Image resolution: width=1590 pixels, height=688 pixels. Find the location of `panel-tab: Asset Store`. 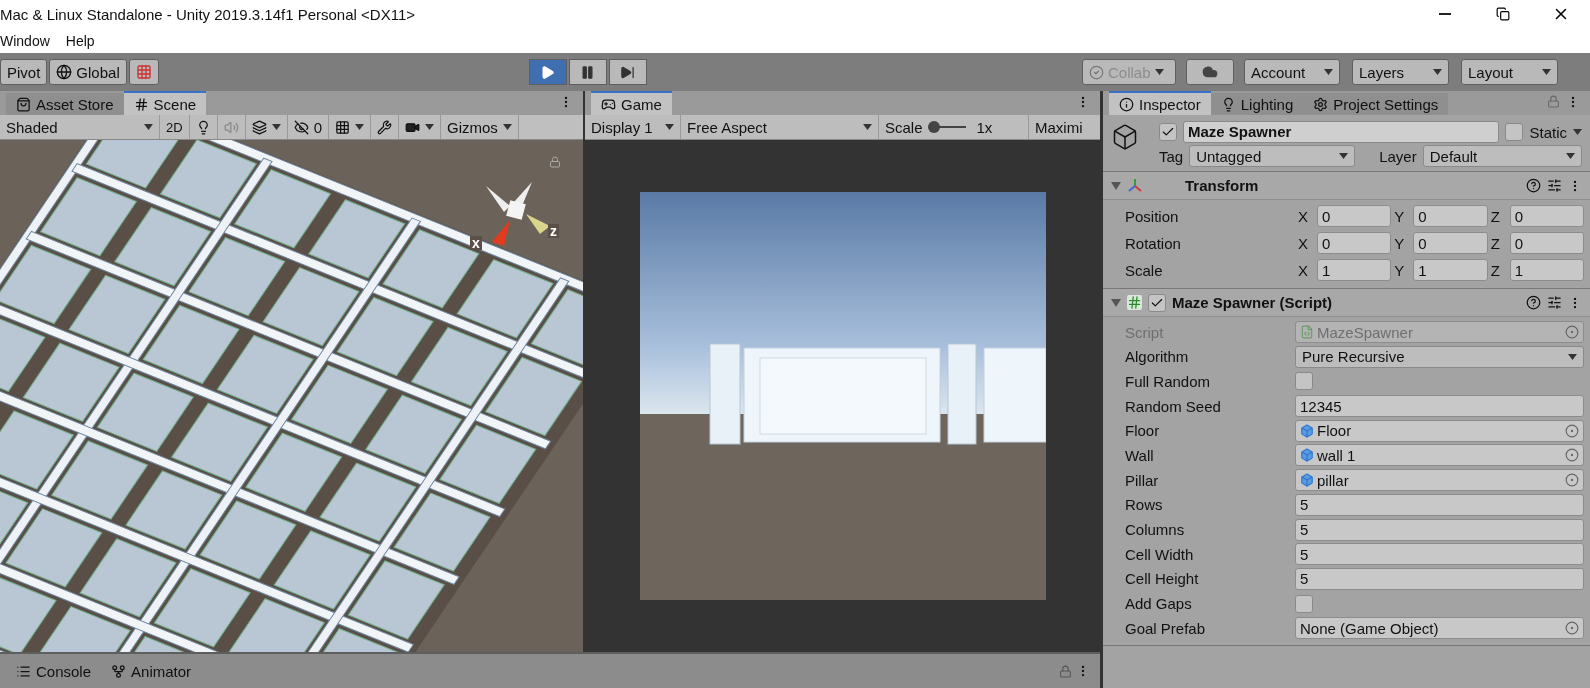

panel-tab: Asset Store is located at coordinates (65, 104).